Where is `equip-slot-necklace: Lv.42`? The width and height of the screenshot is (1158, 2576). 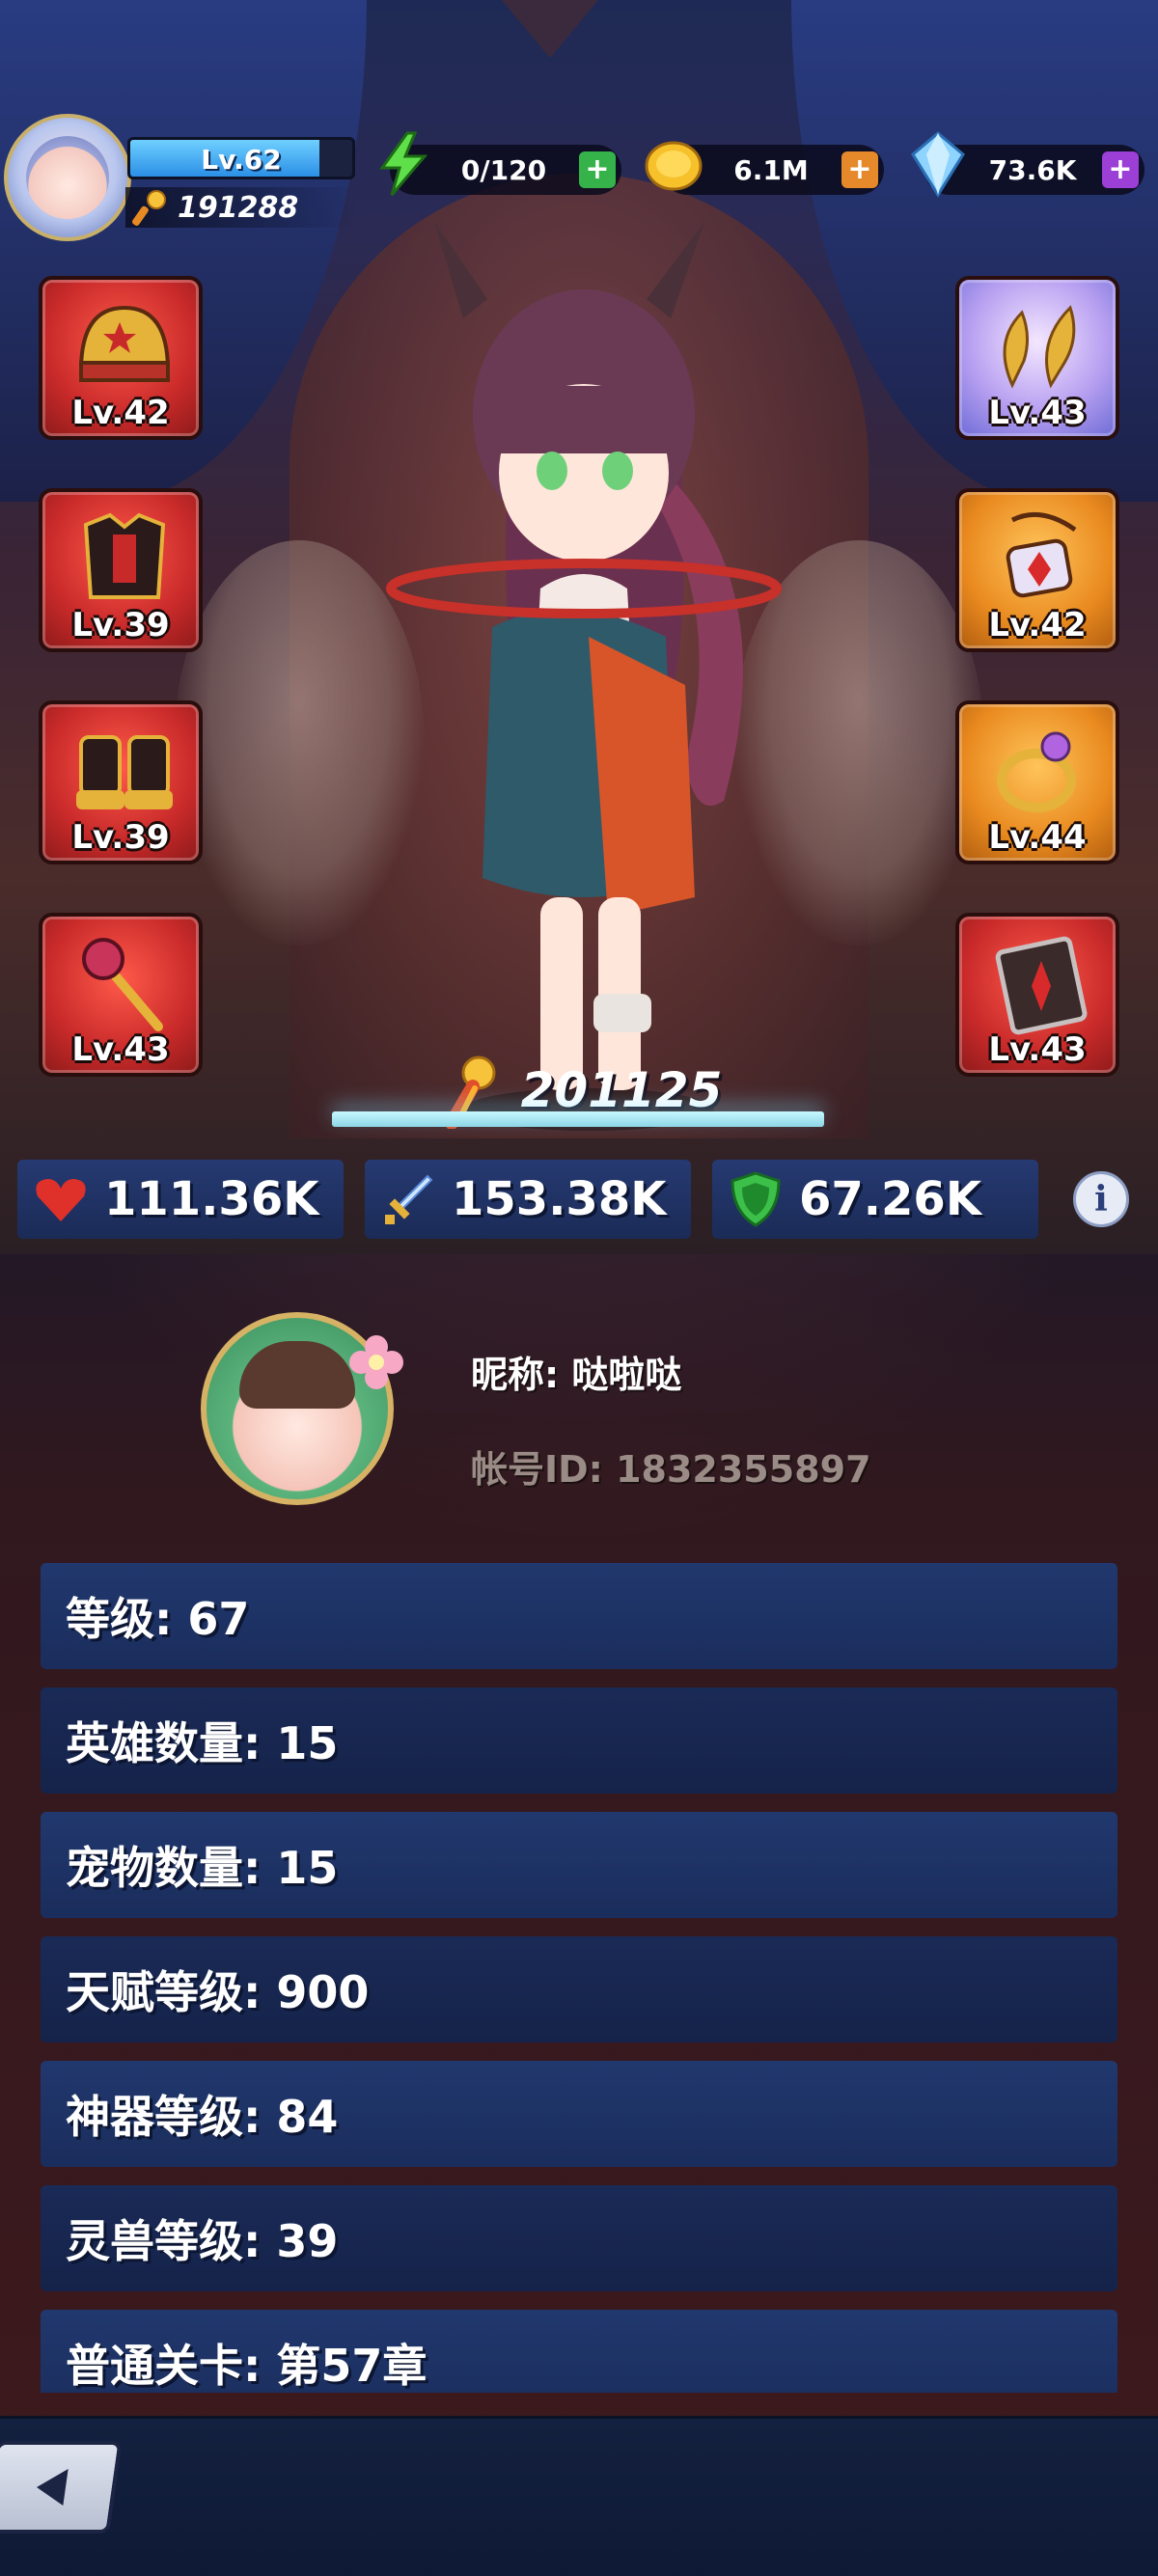
equip-slot-necklace: Lv.42 is located at coordinates (1037, 570).